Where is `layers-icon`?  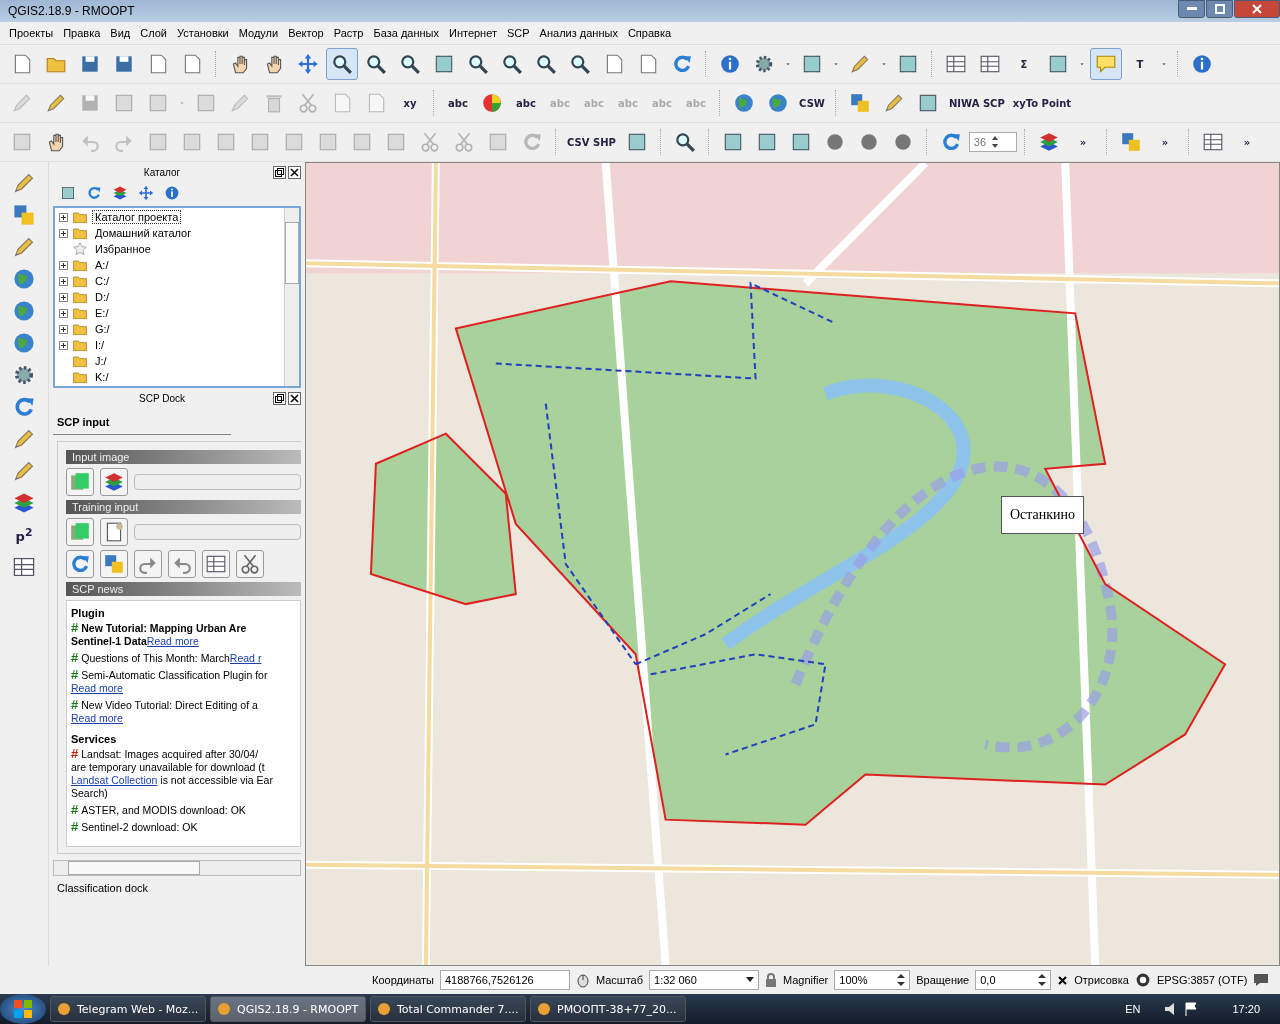
layers-icon is located at coordinates (24, 503).